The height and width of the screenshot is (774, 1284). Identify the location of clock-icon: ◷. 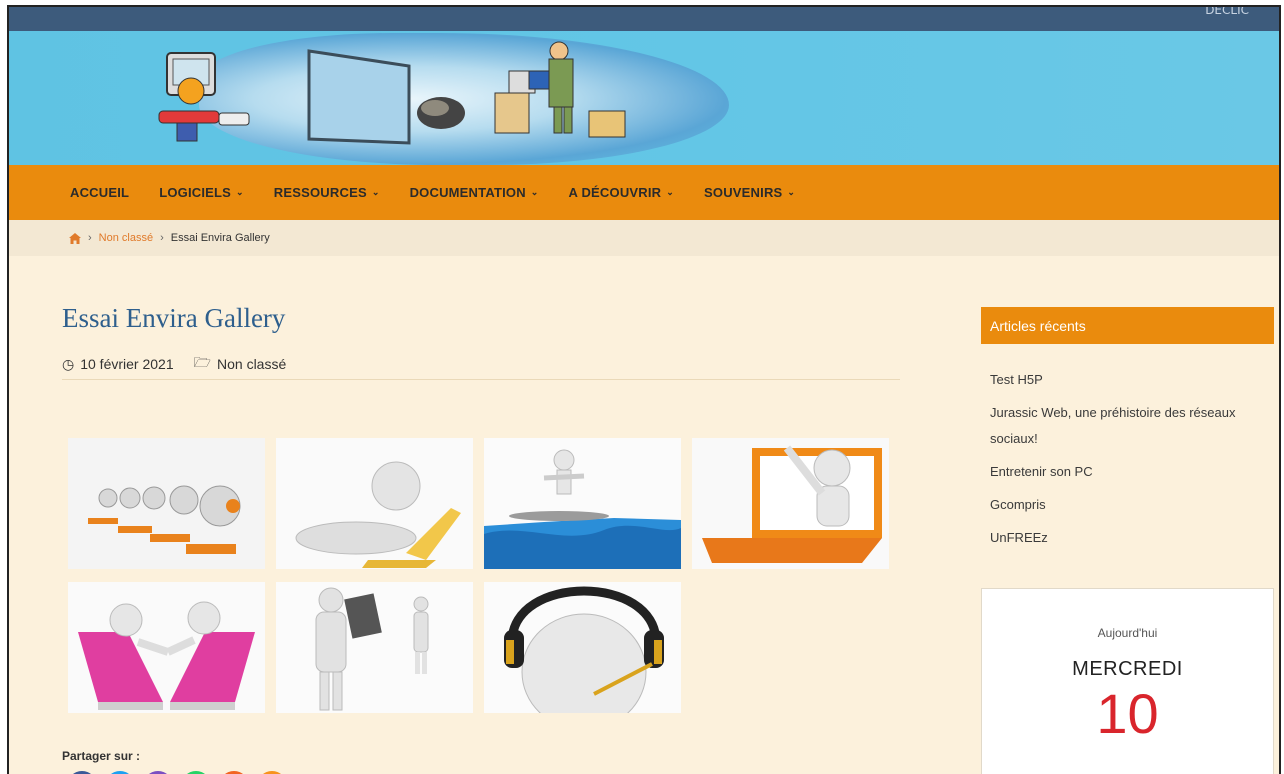
(68, 363).